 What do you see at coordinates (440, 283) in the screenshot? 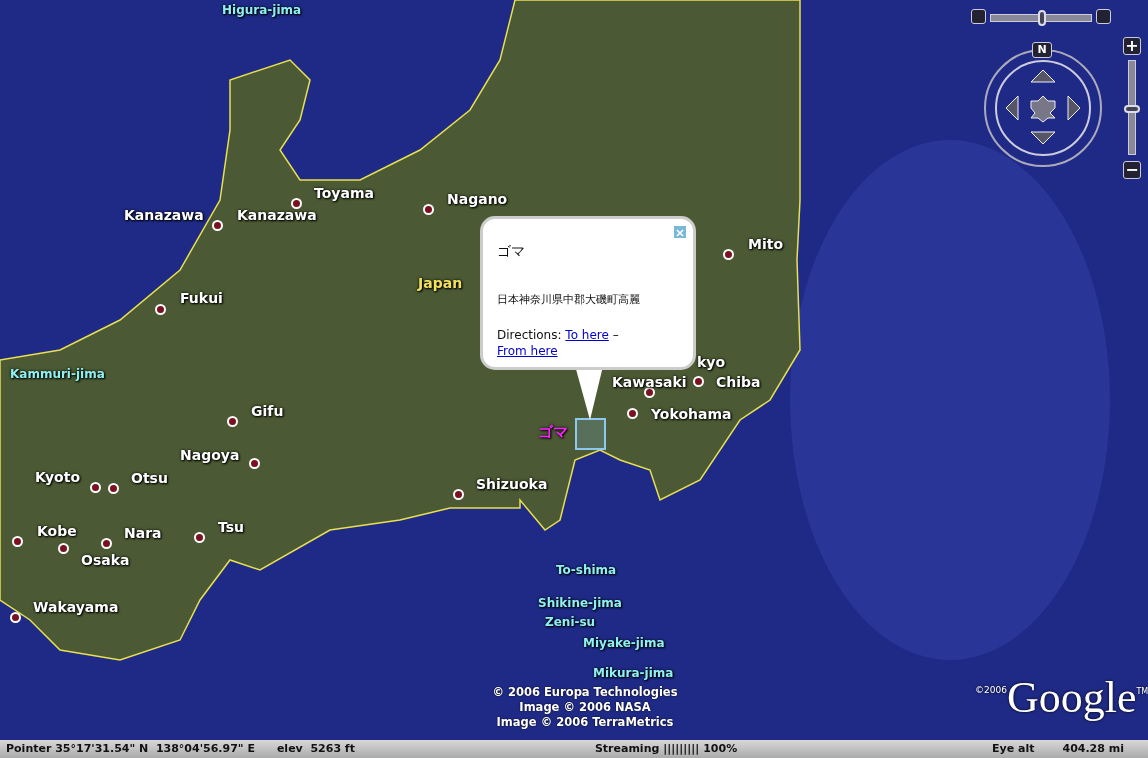
I see `place-label: Japan` at bounding box center [440, 283].